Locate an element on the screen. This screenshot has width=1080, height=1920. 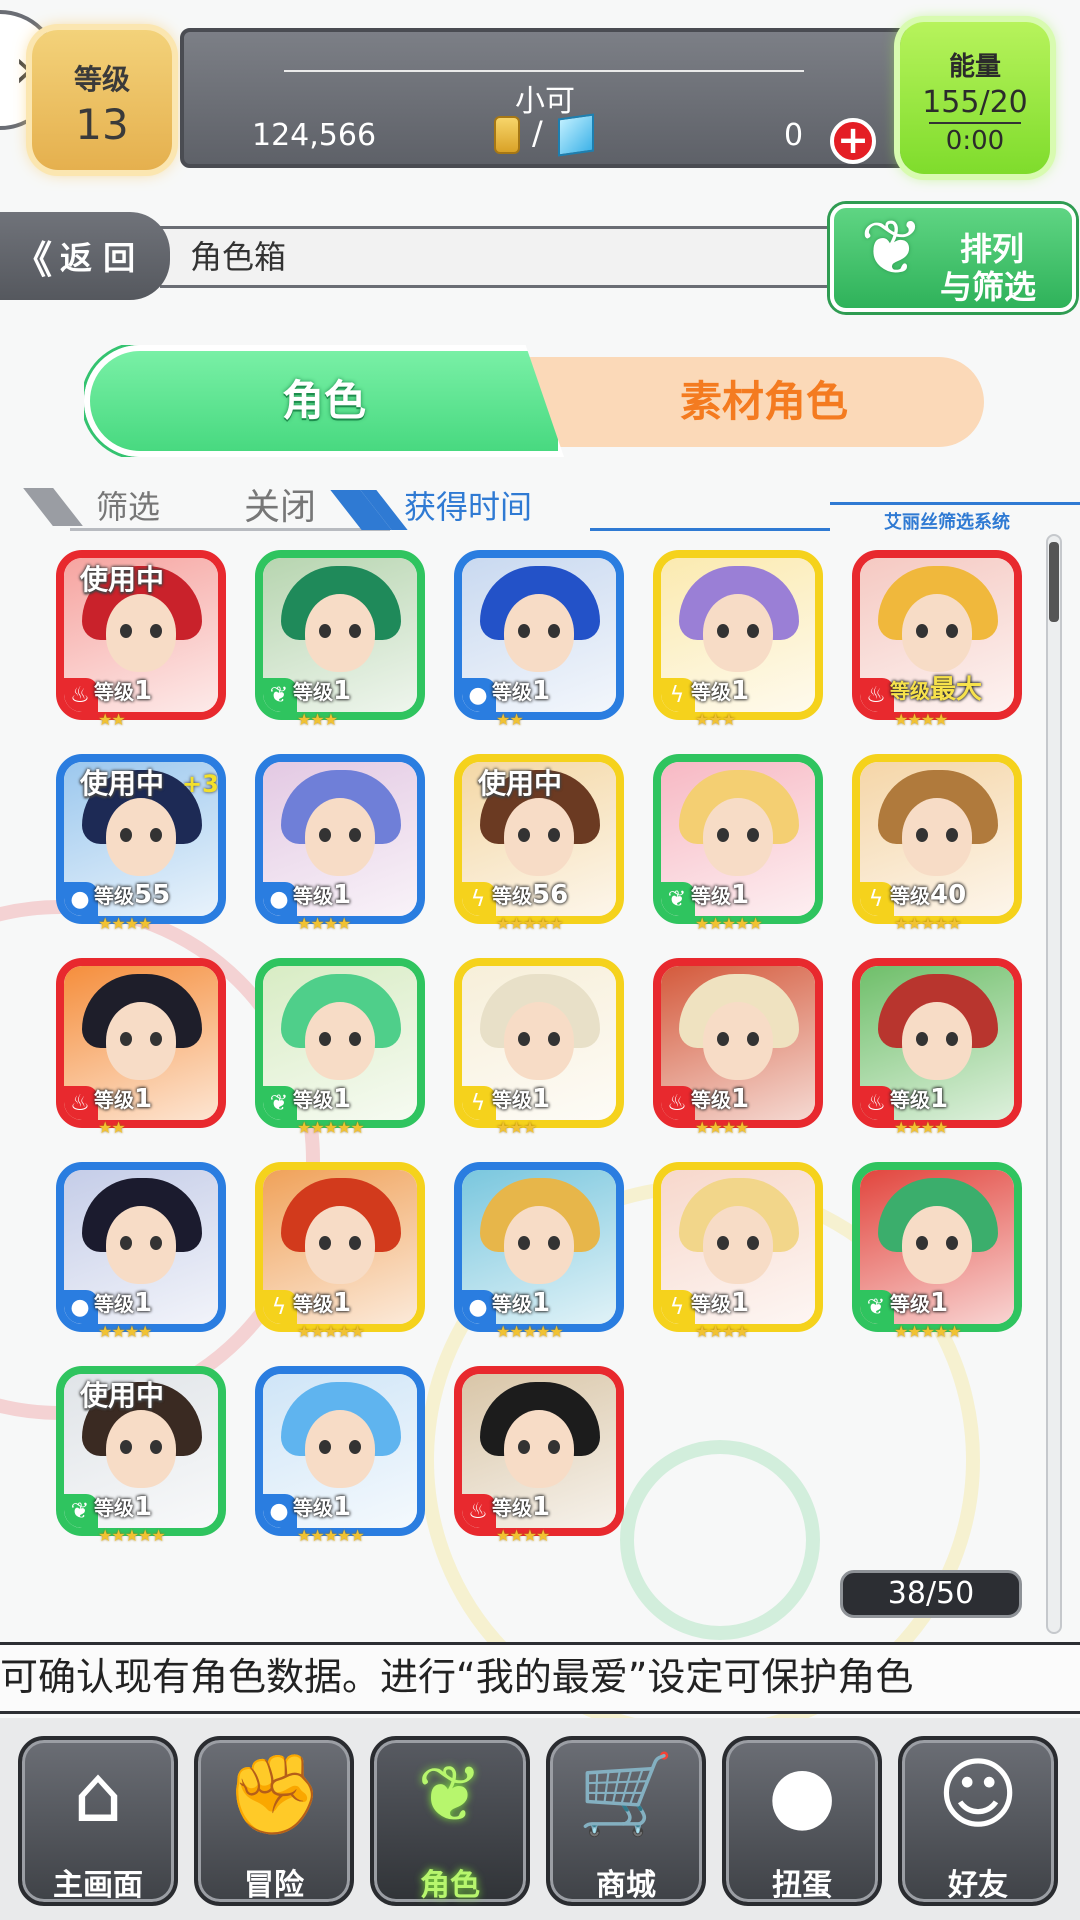
character-card: ♨ 等级最大 is located at coordinates (937, 635).